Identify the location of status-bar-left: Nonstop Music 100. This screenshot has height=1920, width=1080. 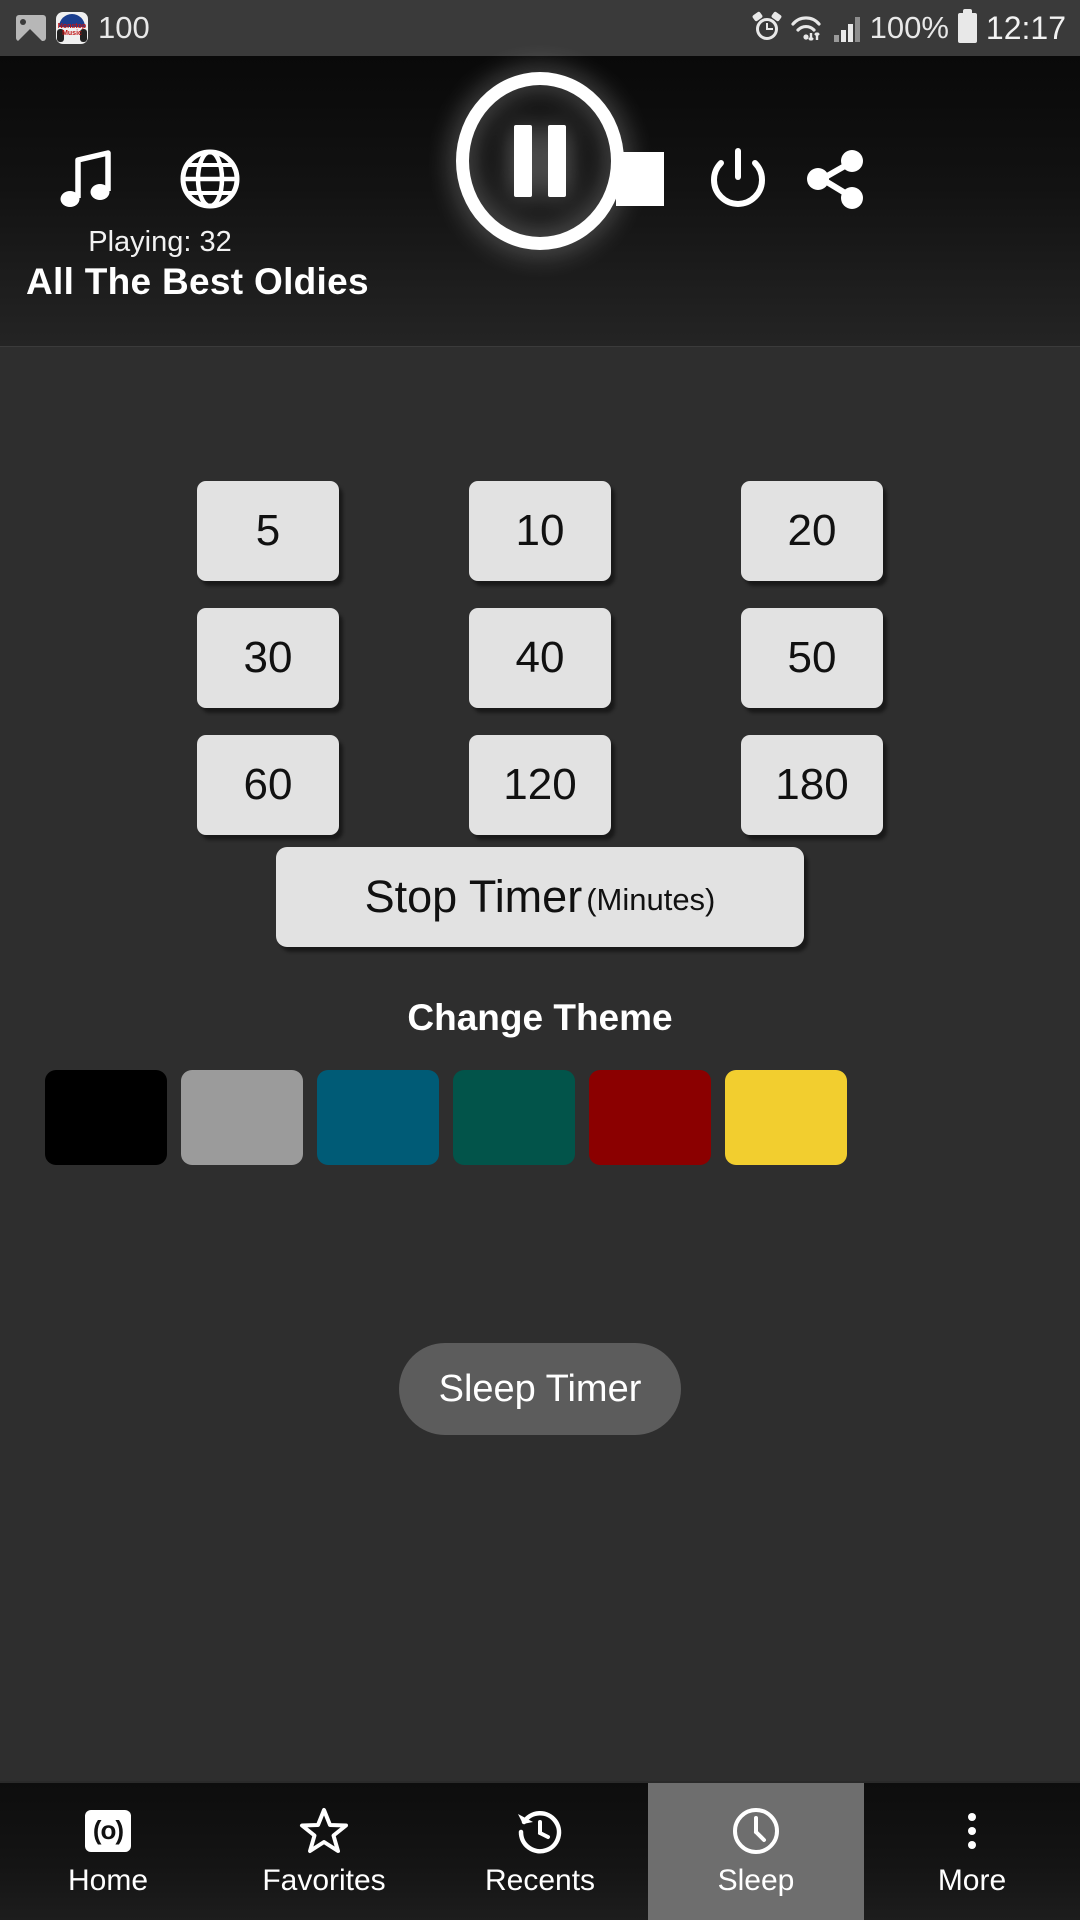
(83, 28).